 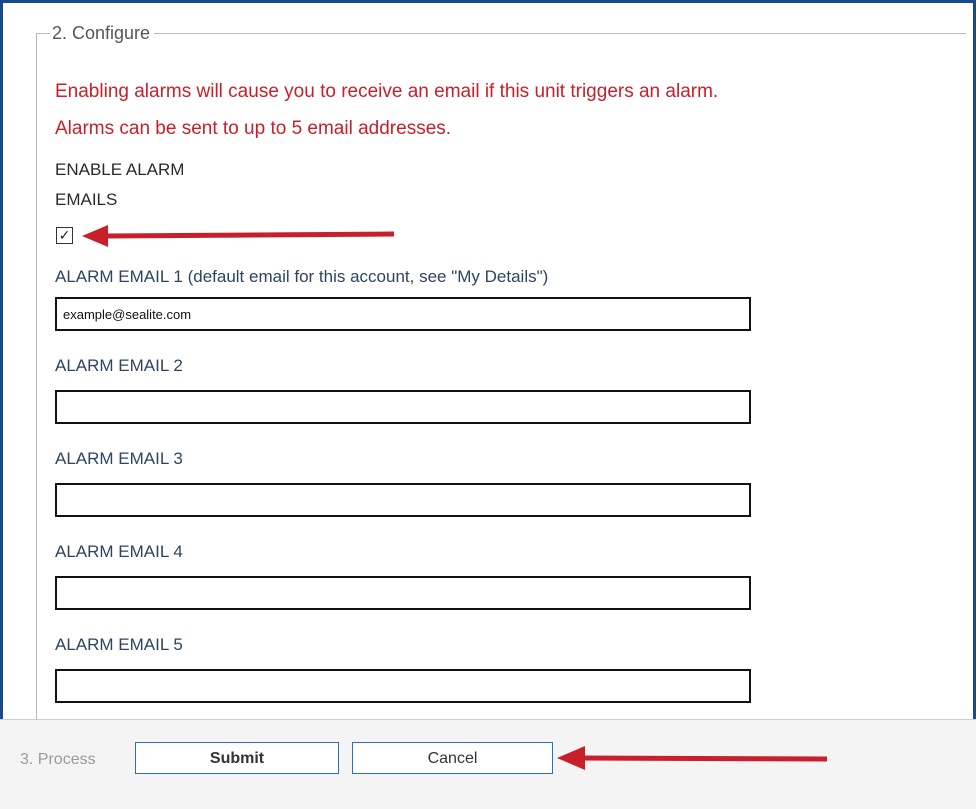 What do you see at coordinates (237, 758) in the screenshot?
I see `submit-button: Submit` at bounding box center [237, 758].